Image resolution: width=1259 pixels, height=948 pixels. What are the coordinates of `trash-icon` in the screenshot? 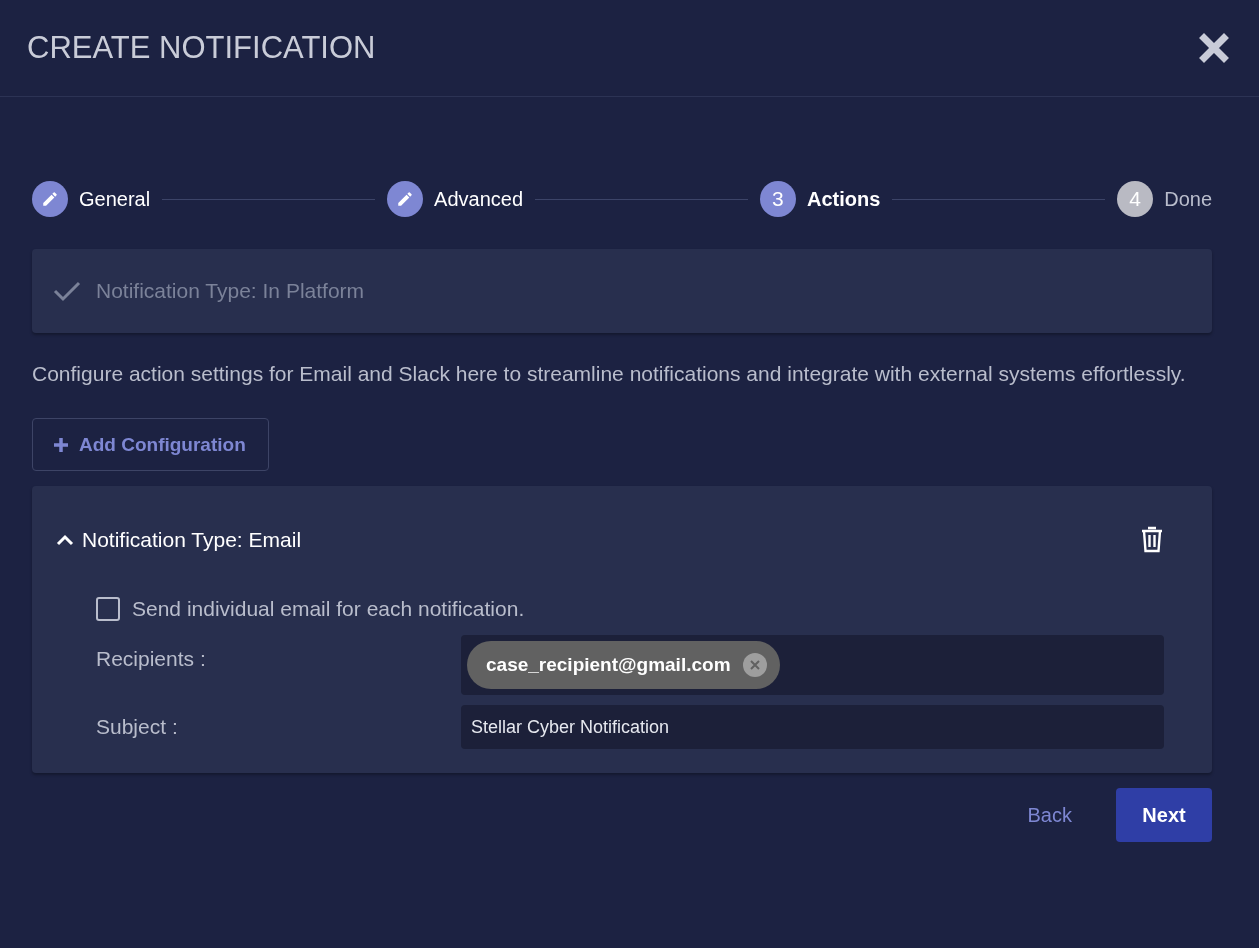 It's located at (1152, 539).